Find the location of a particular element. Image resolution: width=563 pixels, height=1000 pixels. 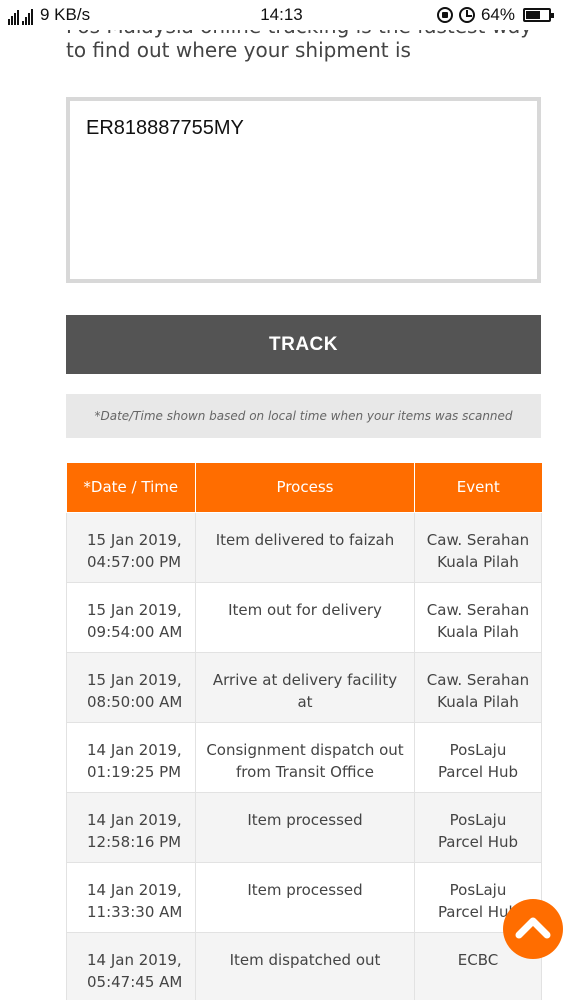

date-time-cell: 14 Jan 2019, 11:33:30 AM is located at coordinates (131, 897).